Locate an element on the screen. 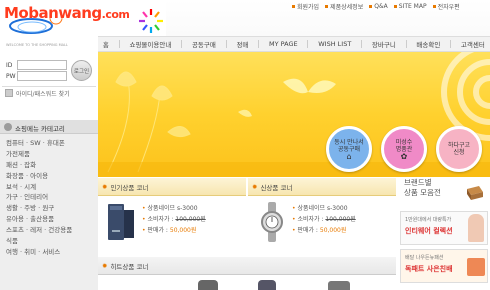 The image size is (490, 290). category-item: 가구 · 인테리어 is located at coordinates (52, 197).